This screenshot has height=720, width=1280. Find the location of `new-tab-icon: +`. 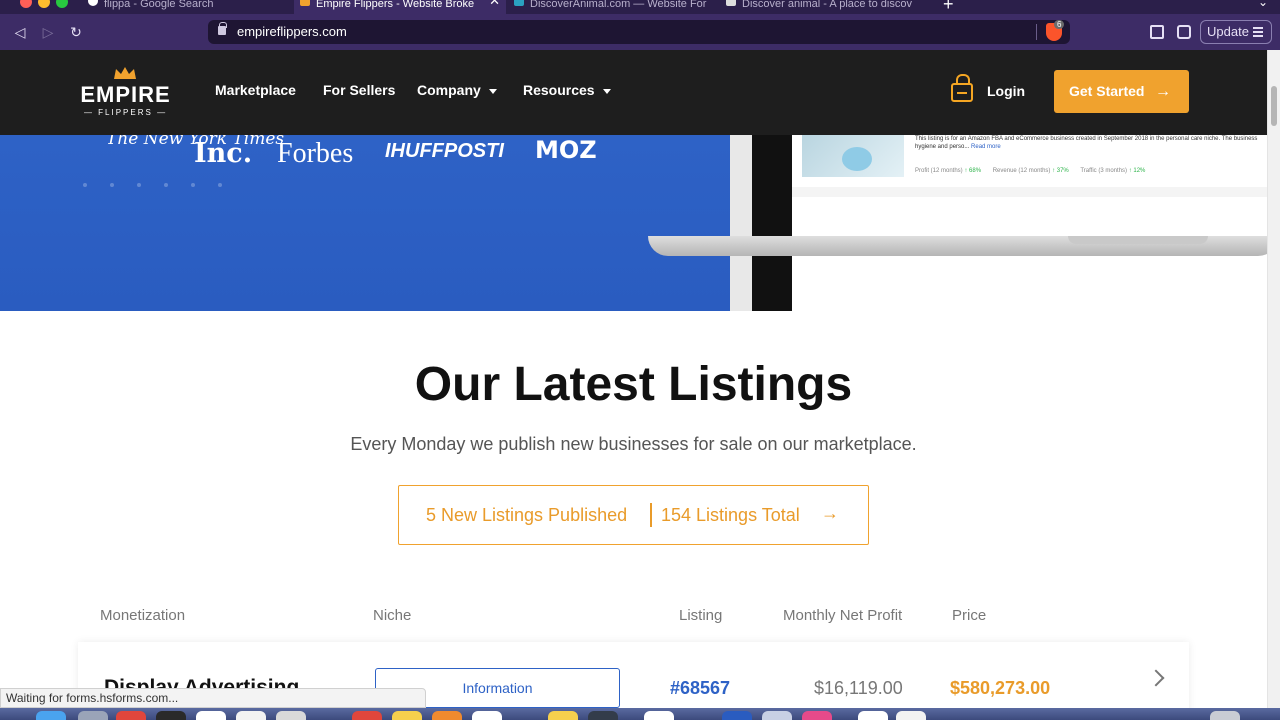

new-tab-icon: + is located at coordinates (948, 7).